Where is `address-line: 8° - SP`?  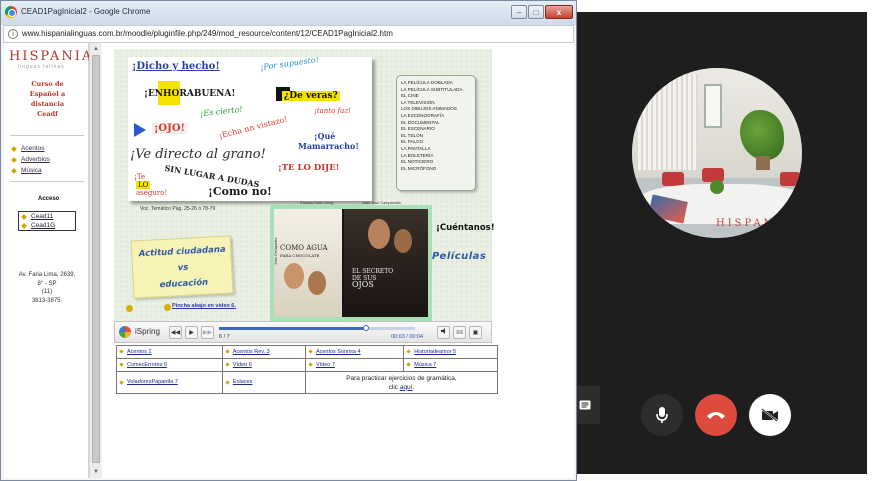 address-line: 8° - SP is located at coordinates (47, 283).